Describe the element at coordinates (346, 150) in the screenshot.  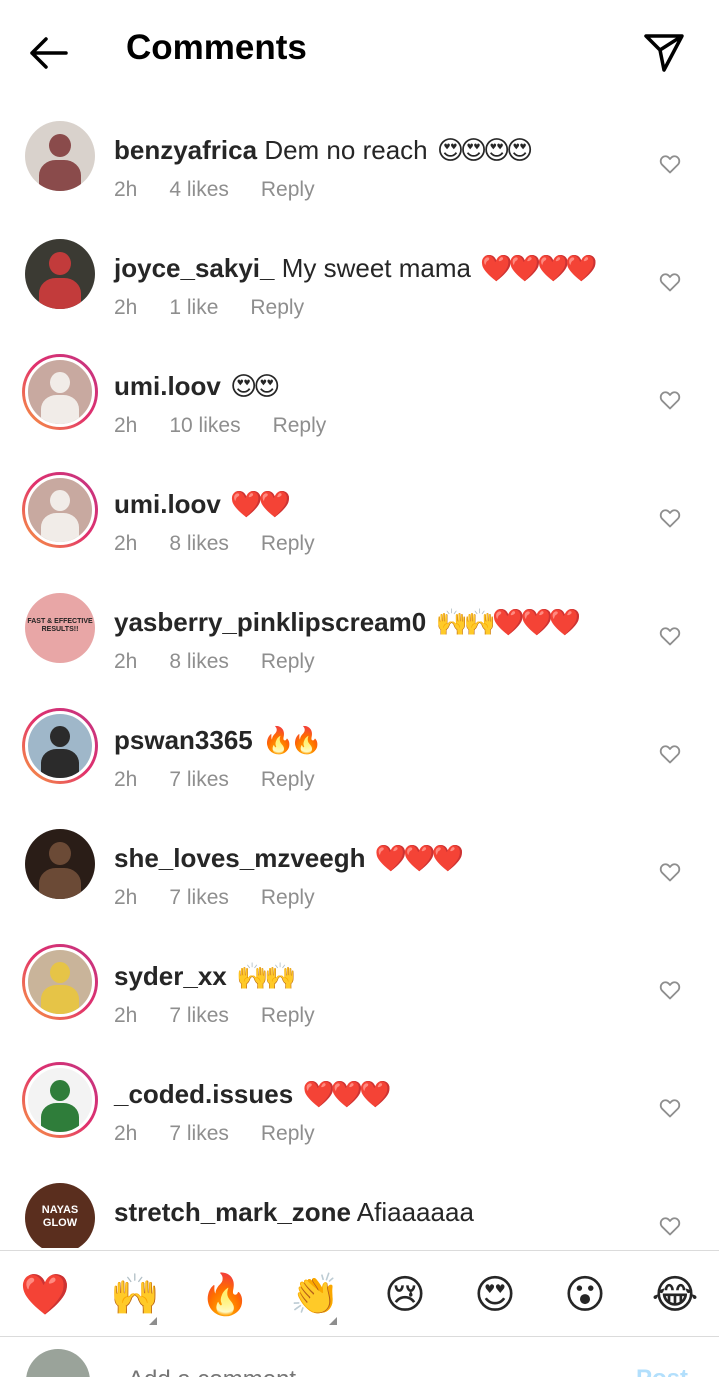
I see `comment-body: Dem no reach` at that location.